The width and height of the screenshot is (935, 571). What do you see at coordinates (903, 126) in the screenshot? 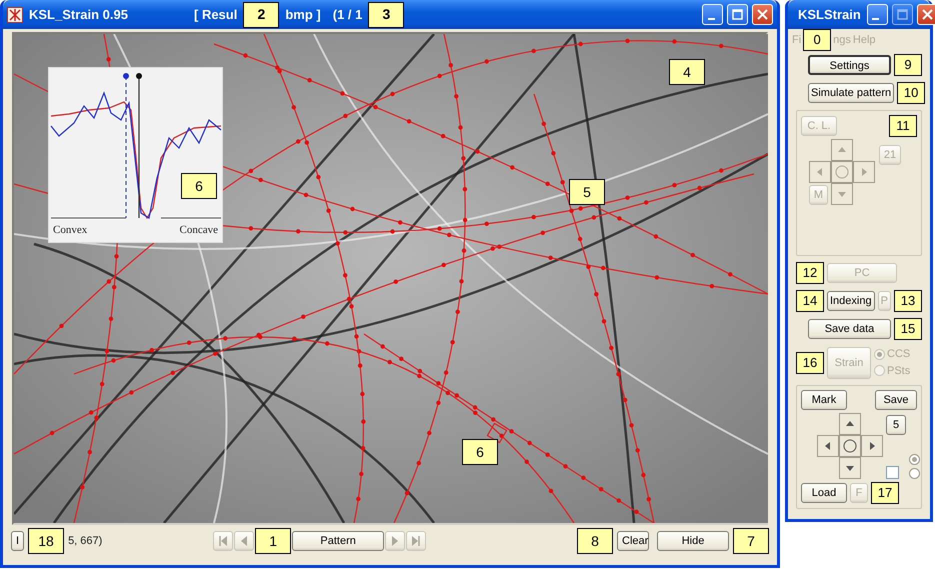
I see `annotation-number: 11` at bounding box center [903, 126].